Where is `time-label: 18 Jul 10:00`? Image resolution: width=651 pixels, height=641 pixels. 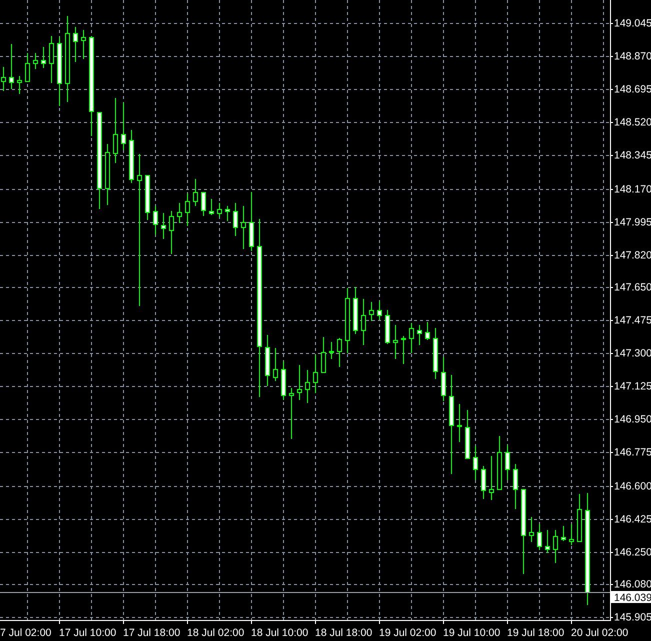 time-label: 18 Jul 10:00 is located at coordinates (279, 633).